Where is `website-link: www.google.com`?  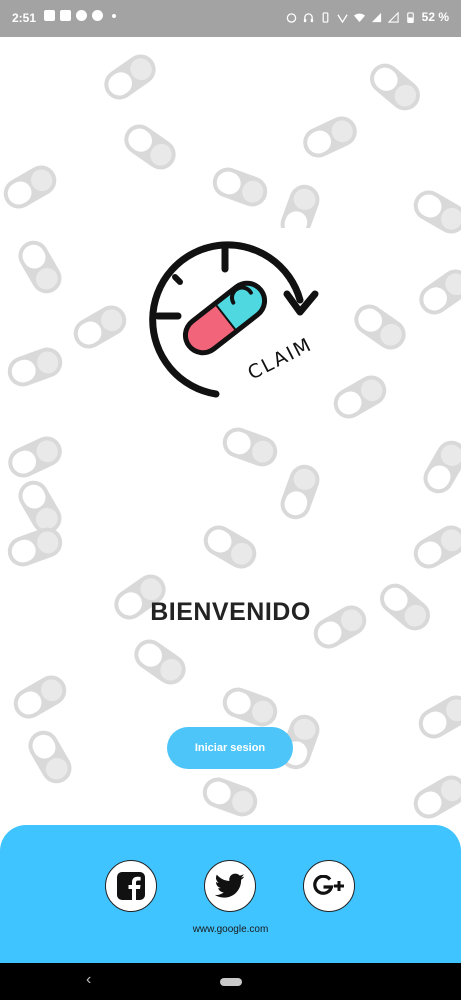 website-link: www.google.com is located at coordinates (230, 929).